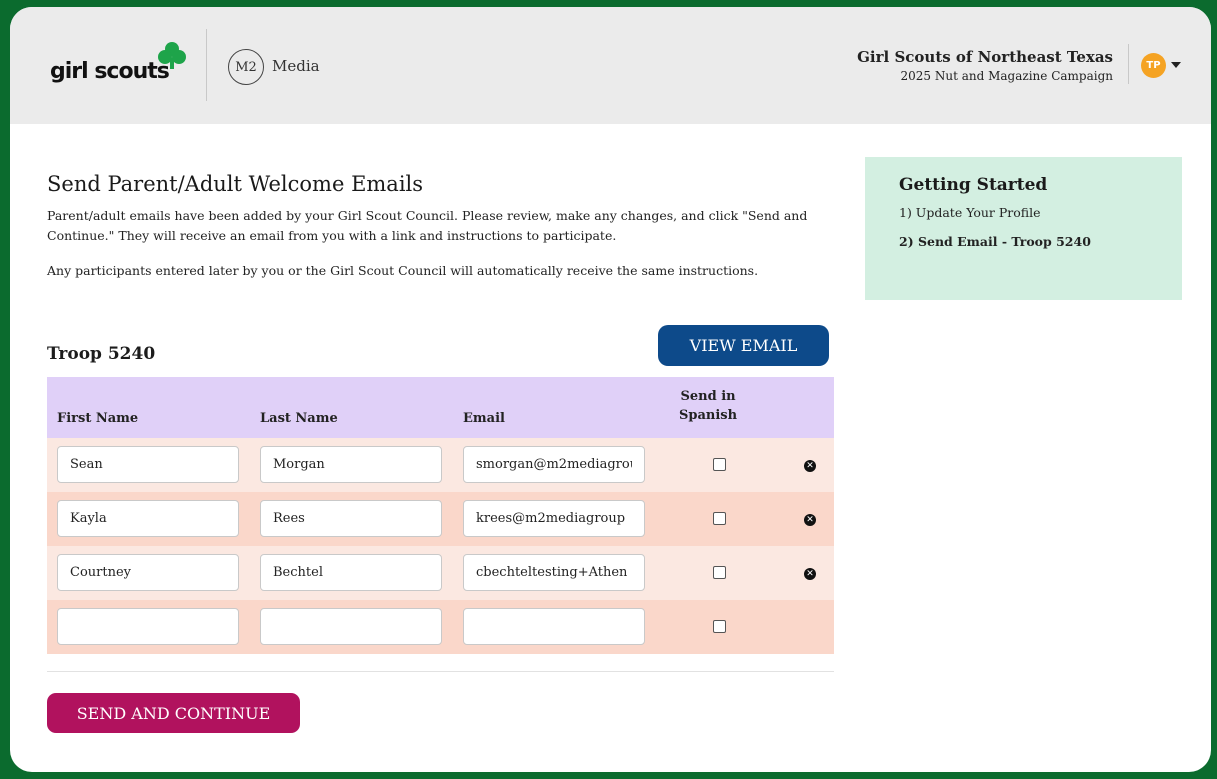  Describe the element at coordinates (299, 418) in the screenshot. I see `header-last-name: Last Name` at that location.